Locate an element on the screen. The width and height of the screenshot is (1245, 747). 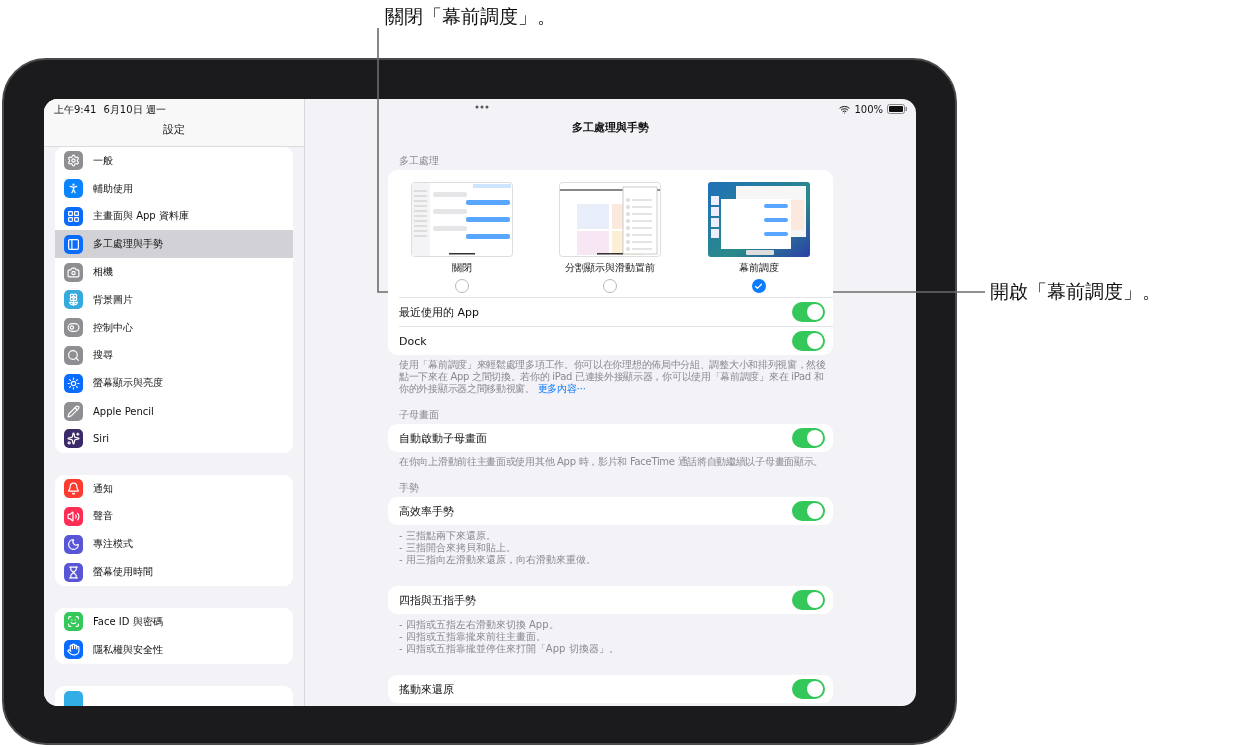
option-label: 關閉 is located at coordinates (462, 268).